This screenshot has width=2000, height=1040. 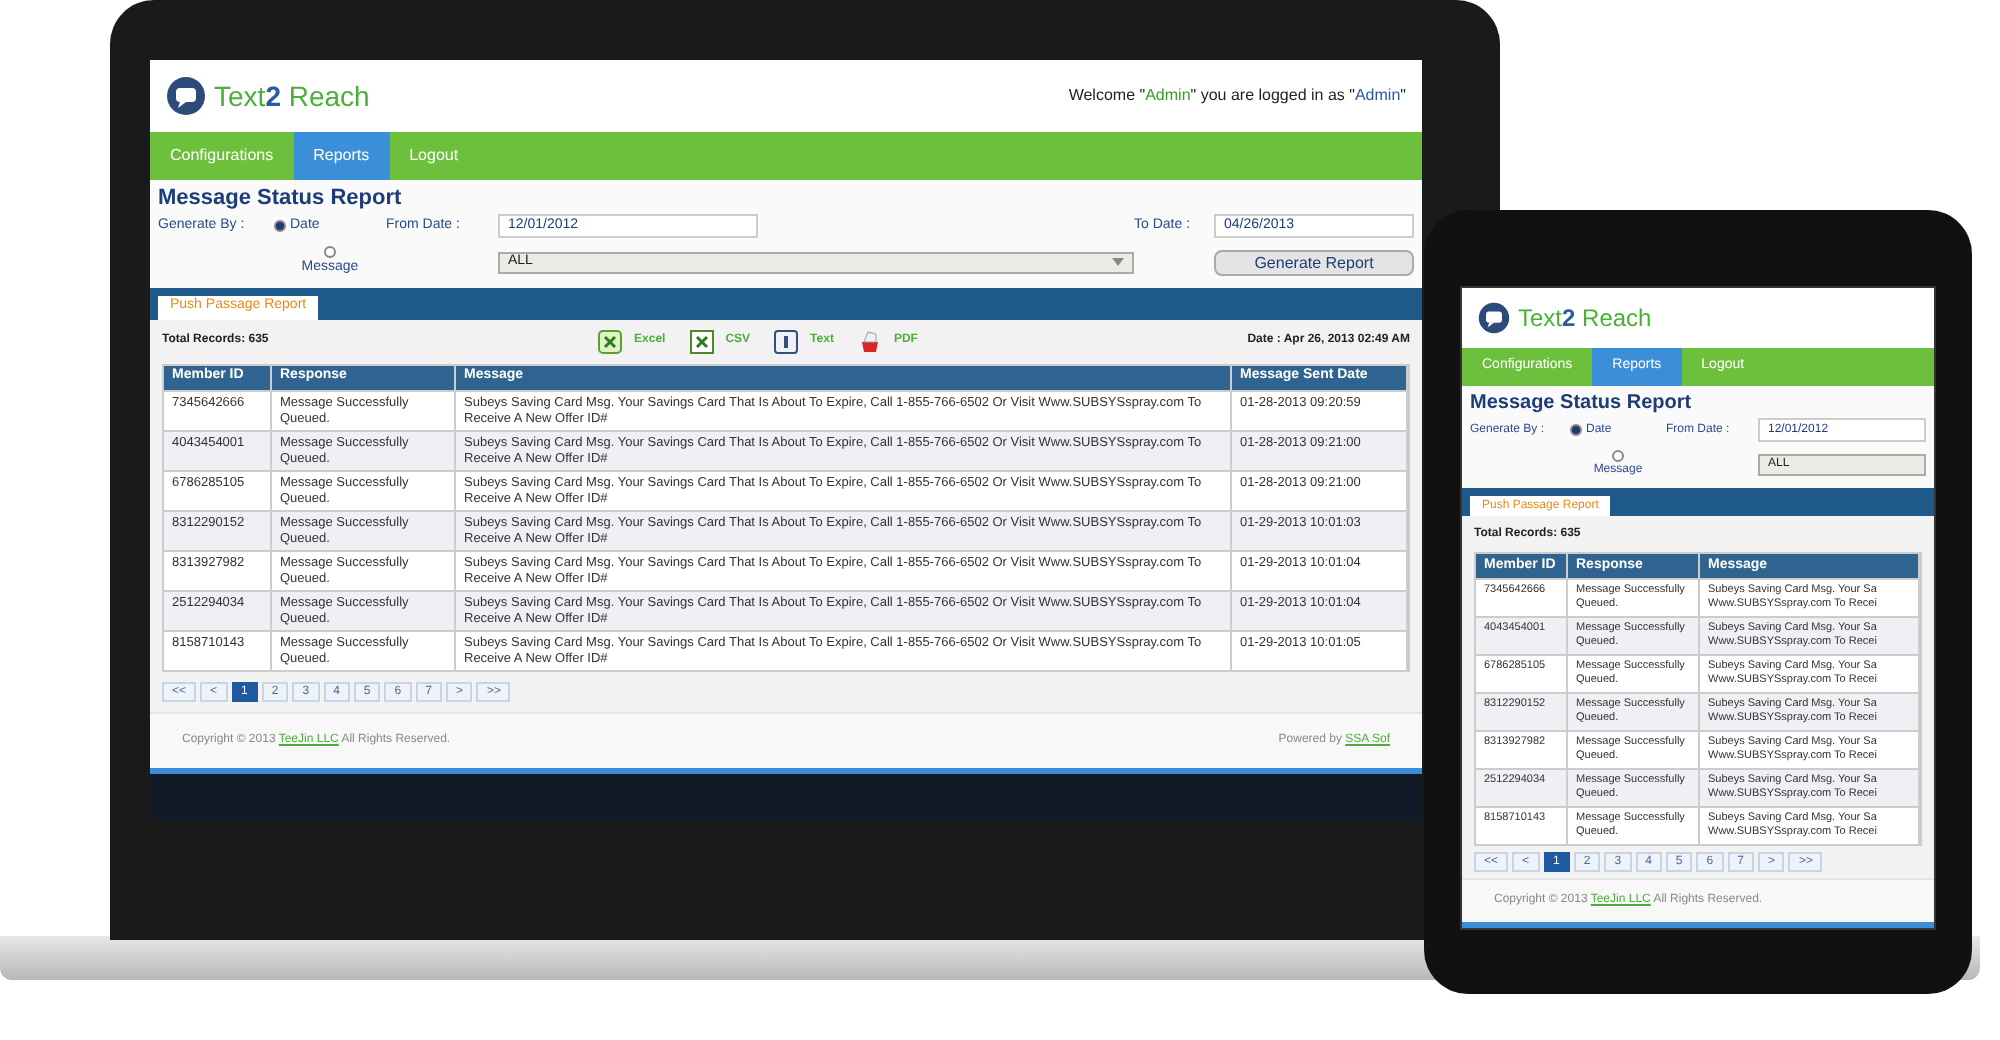 What do you see at coordinates (1237, 96) in the screenshot?
I see `welcome-text: Welcome "Admin" you are logged in as "Admin"` at bounding box center [1237, 96].